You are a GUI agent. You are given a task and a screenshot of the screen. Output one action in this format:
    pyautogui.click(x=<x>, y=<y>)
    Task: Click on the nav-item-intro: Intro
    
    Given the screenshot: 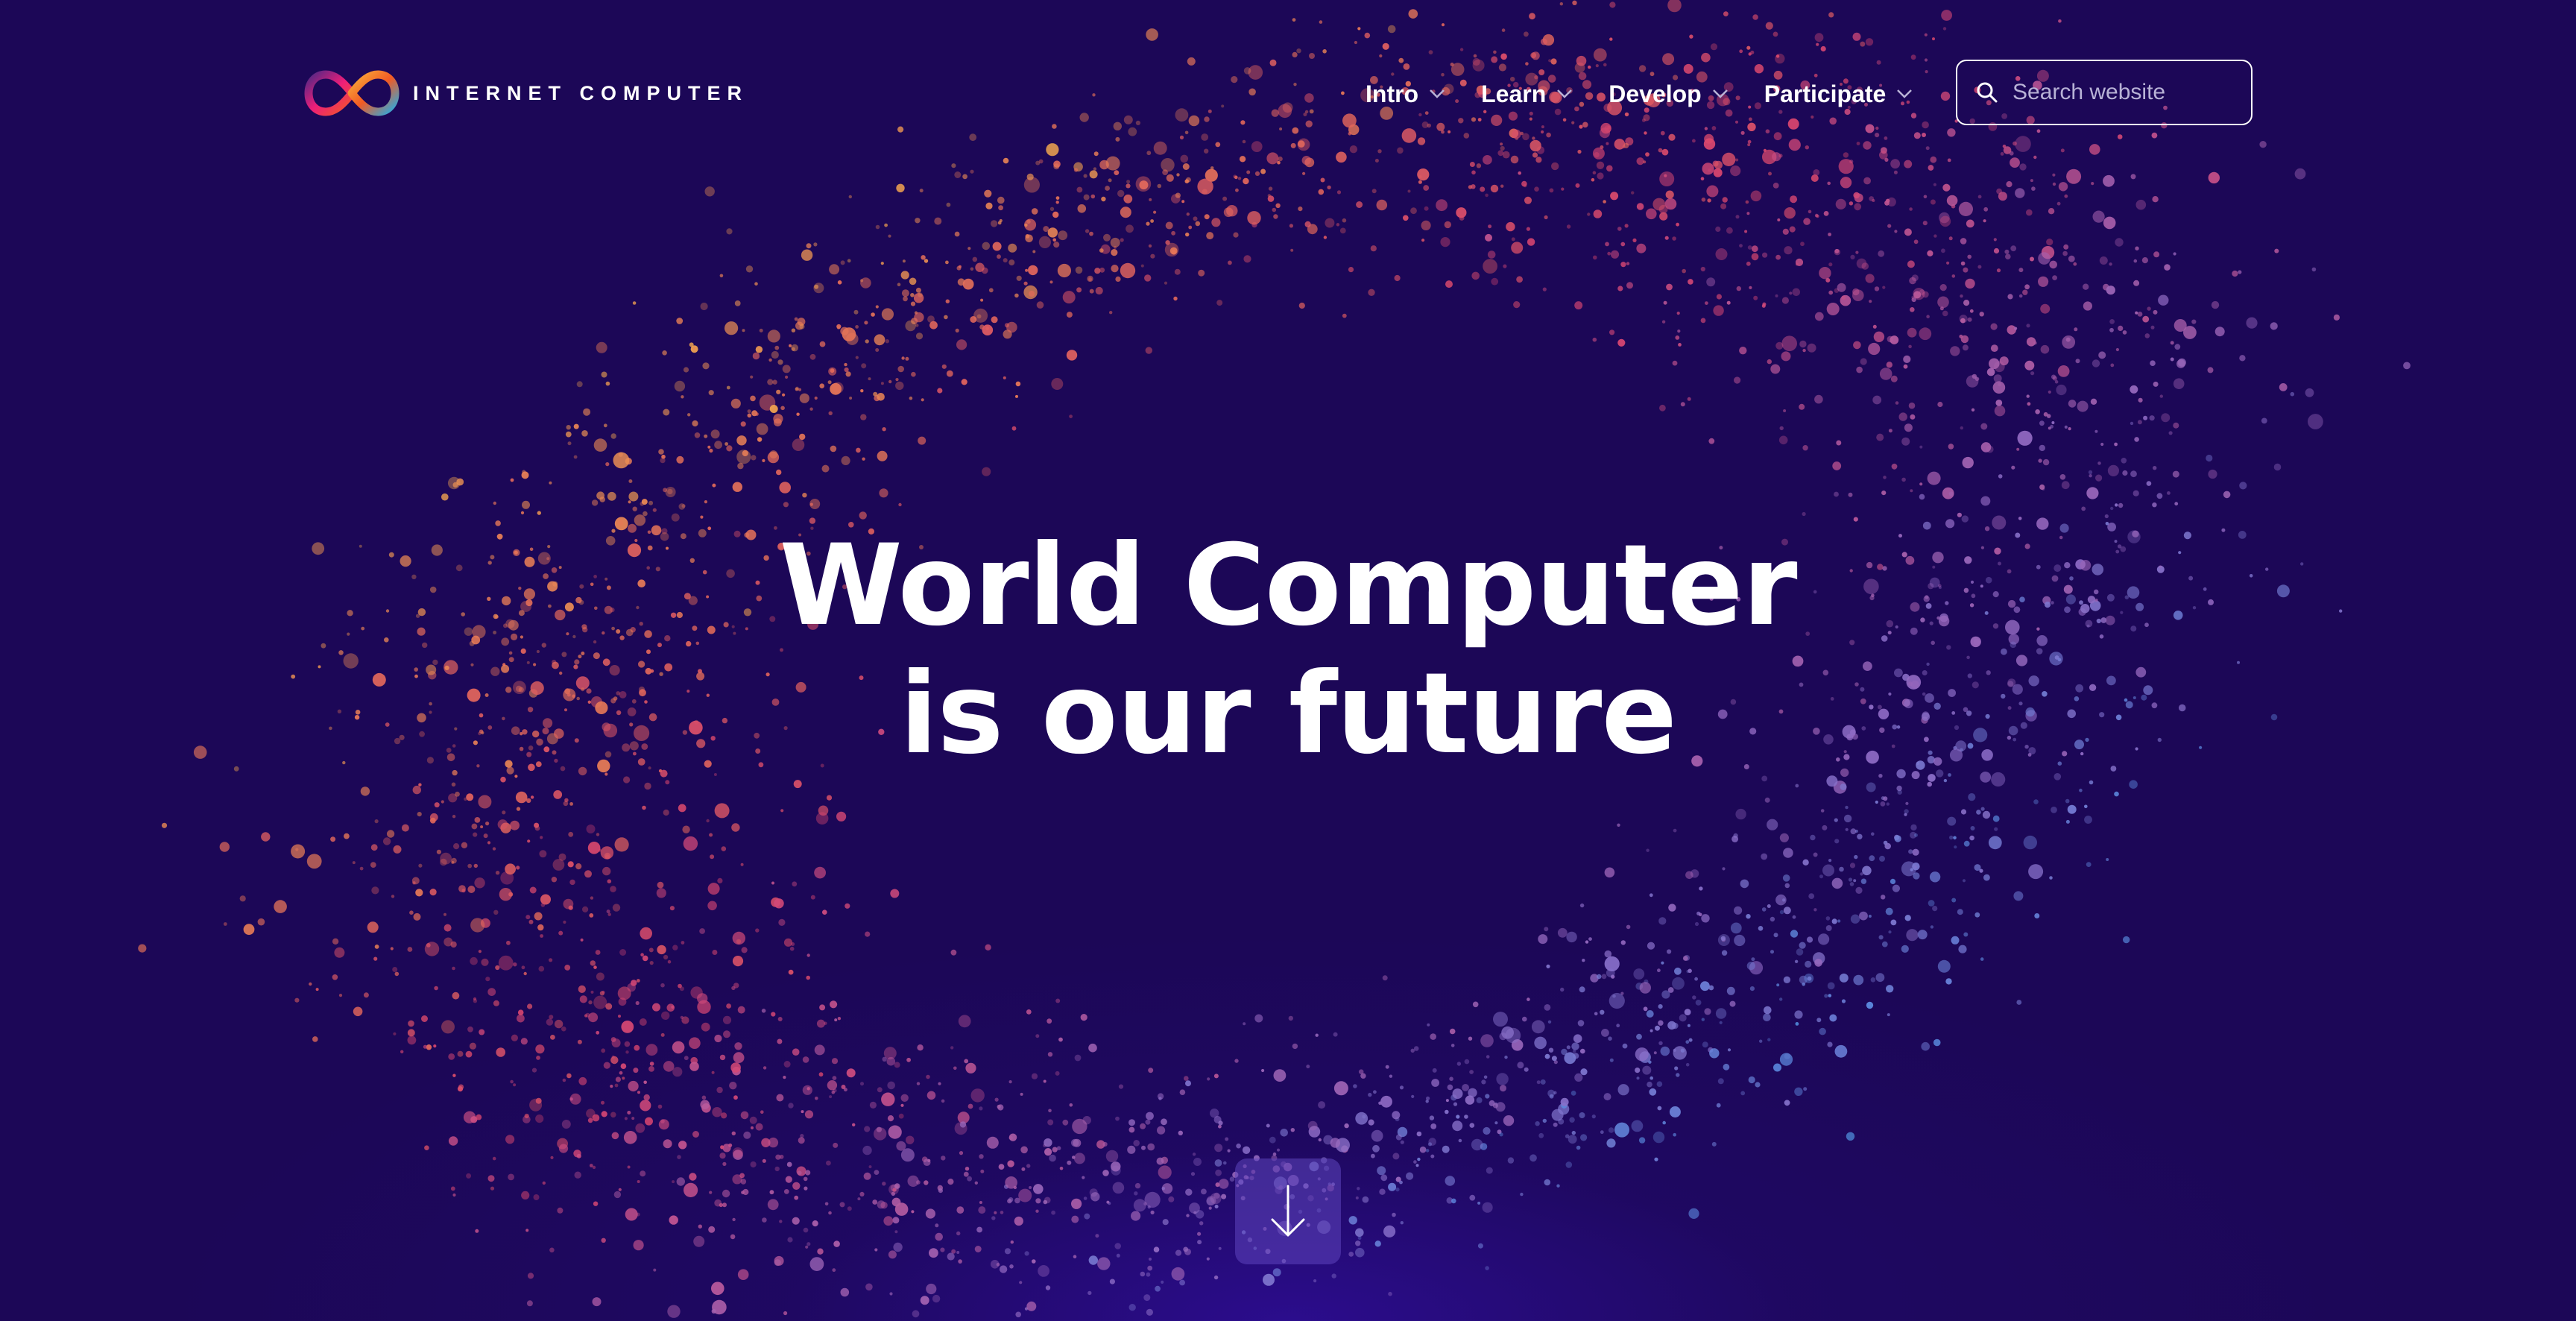 What is the action you would take?
    pyautogui.click(x=1405, y=94)
    